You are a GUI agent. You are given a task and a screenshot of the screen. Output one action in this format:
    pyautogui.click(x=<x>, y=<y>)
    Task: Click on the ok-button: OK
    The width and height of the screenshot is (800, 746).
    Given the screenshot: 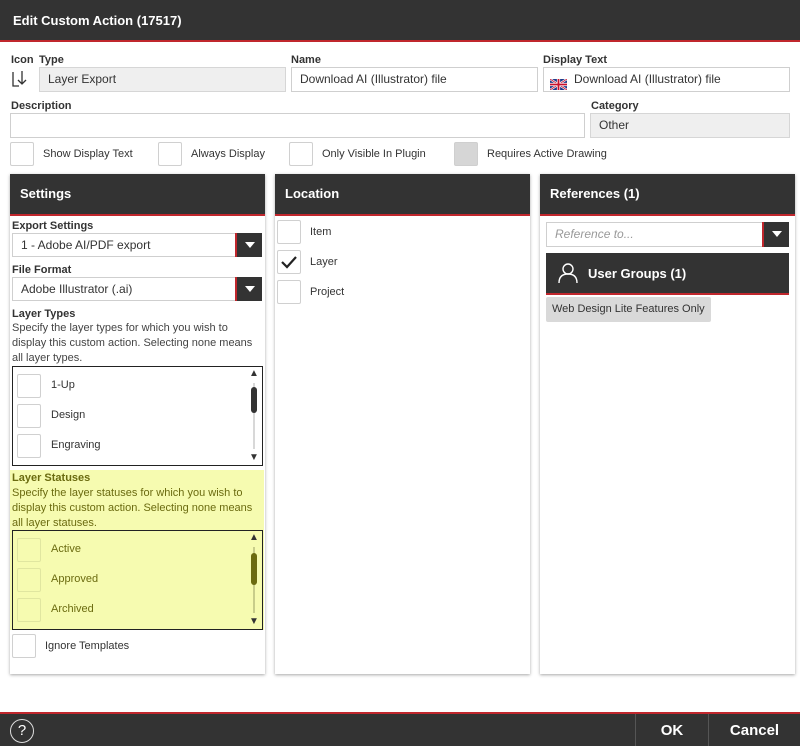 What is the action you would take?
    pyautogui.click(x=672, y=730)
    